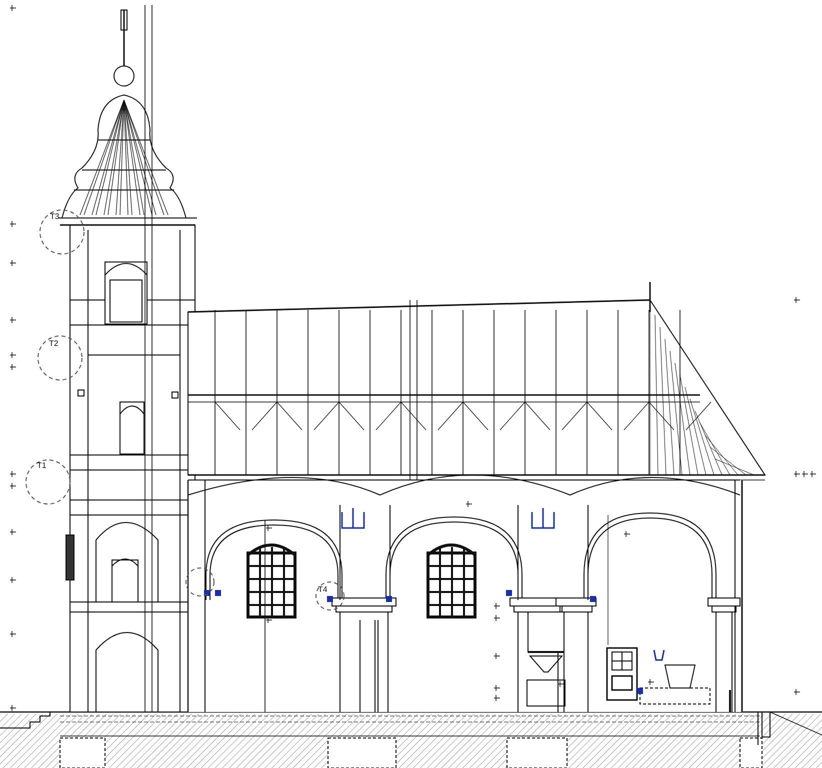  I want to click on detail-callout-label: T1, so click(41, 465).